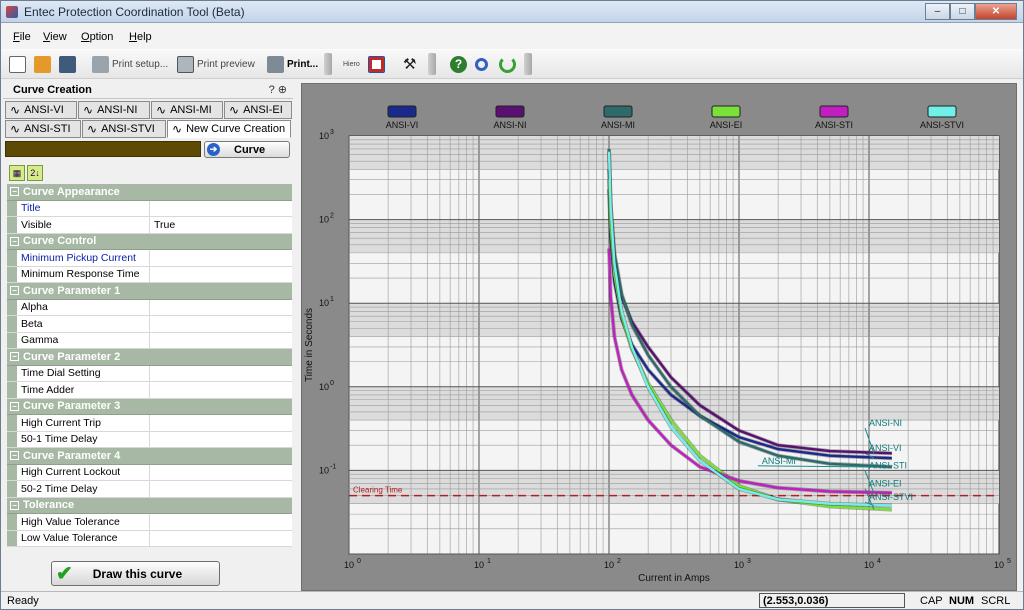  Describe the element at coordinates (114, 110) in the screenshot. I see `tab-ansi-ni: ∿ ANSI-NI` at that location.